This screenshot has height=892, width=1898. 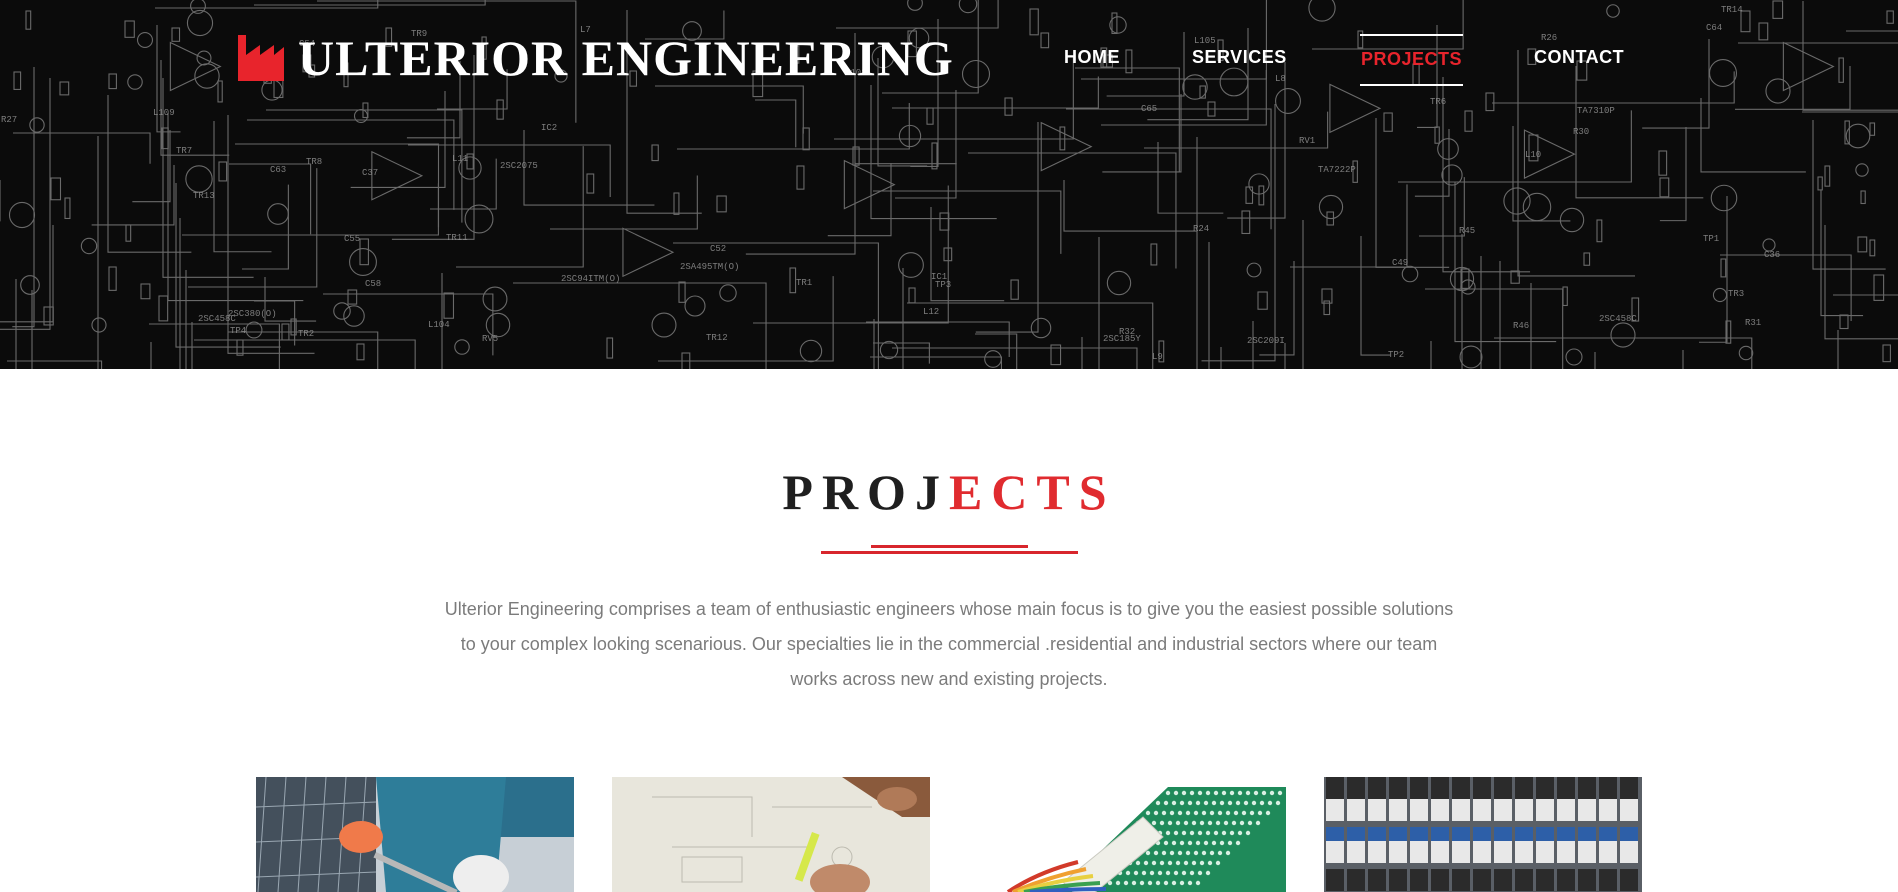 I want to click on svg-text: TR6, so click(x=1438, y=102).